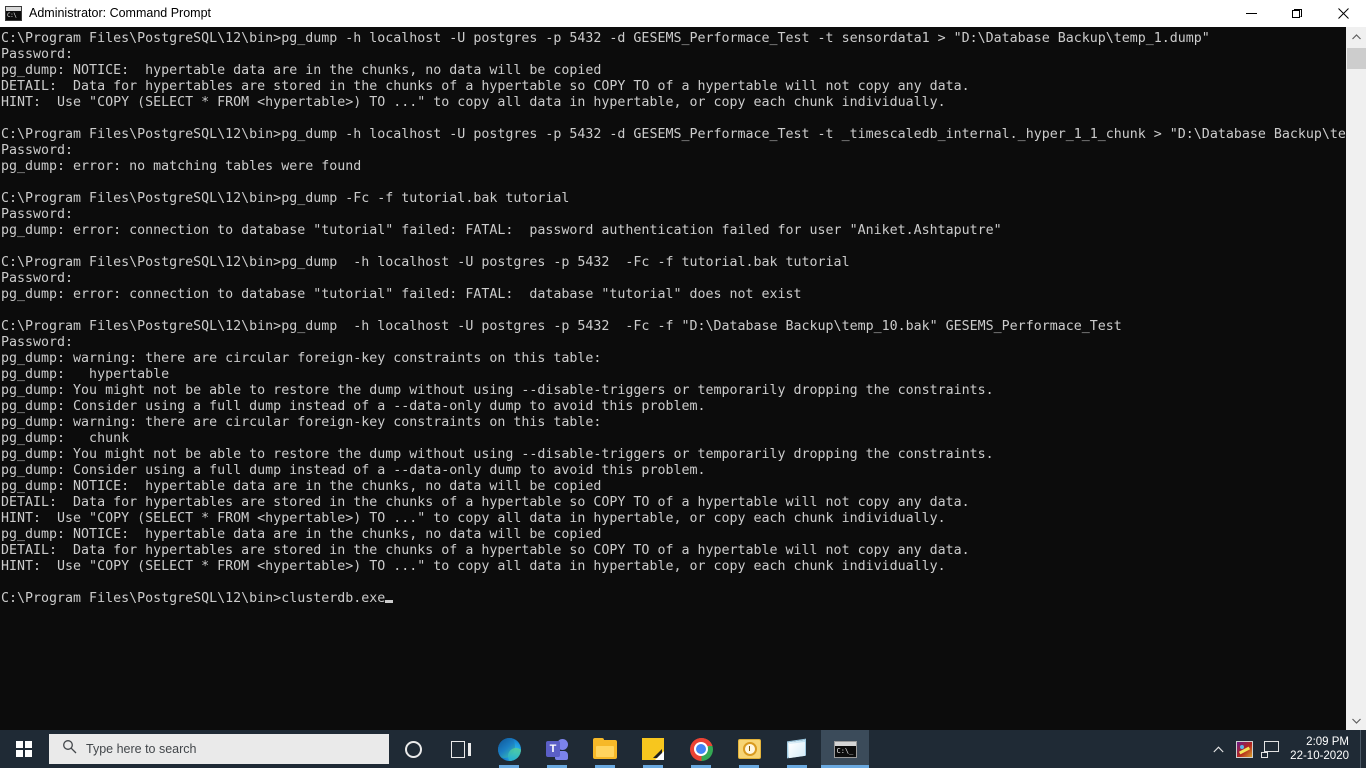  I want to click on clock-time: 2:09 PM, so click(1327, 742).